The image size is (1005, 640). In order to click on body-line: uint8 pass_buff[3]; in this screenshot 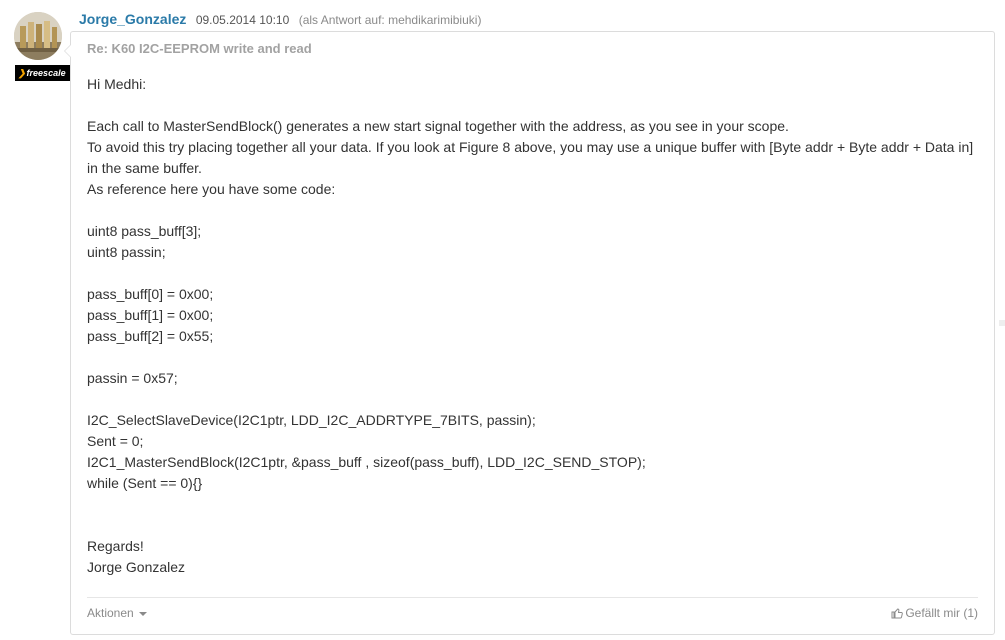, I will do `click(144, 231)`.